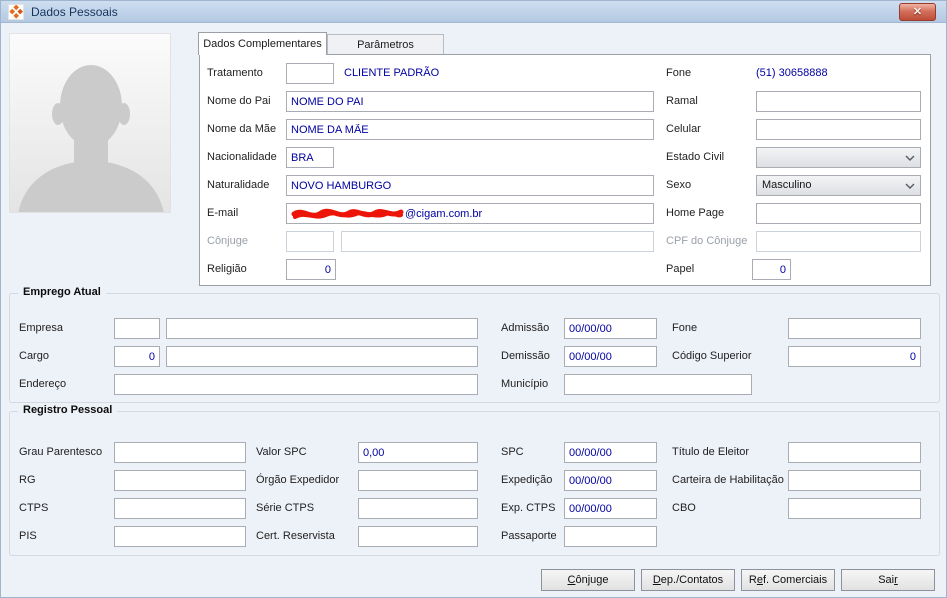 The image size is (947, 598). What do you see at coordinates (854, 452) in the screenshot?
I see `titulo-eleitor-input` at bounding box center [854, 452].